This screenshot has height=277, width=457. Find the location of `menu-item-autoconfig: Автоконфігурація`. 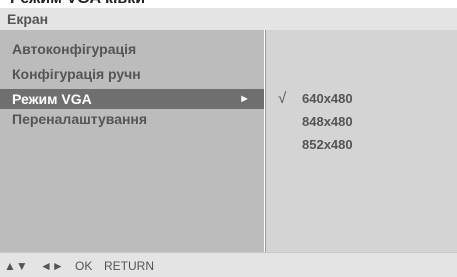

menu-item-autoconfig: Автоконфігурація is located at coordinates (132, 49).